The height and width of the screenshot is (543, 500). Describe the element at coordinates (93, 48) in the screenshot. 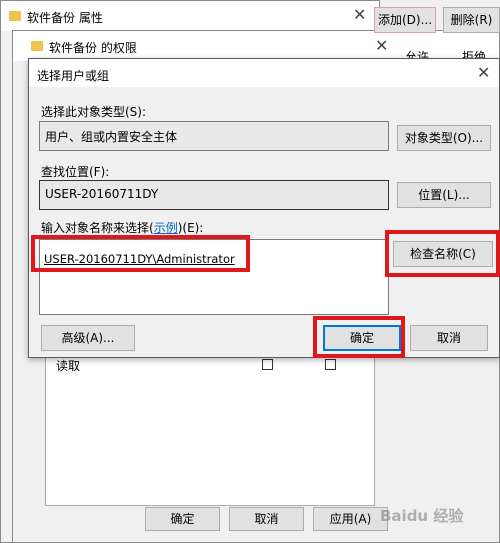

I see `permissions-title: 软件备份 的权限` at that location.